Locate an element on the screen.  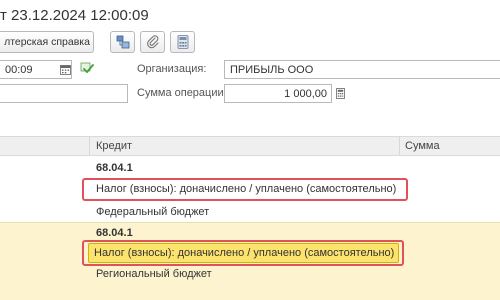
document-check-icon is located at coordinates (87, 68).